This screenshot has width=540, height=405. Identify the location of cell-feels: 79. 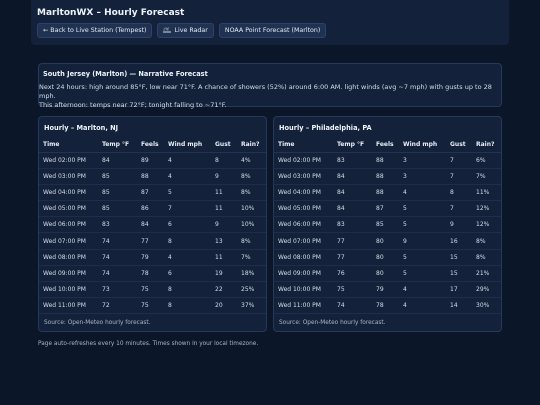
(150, 257).